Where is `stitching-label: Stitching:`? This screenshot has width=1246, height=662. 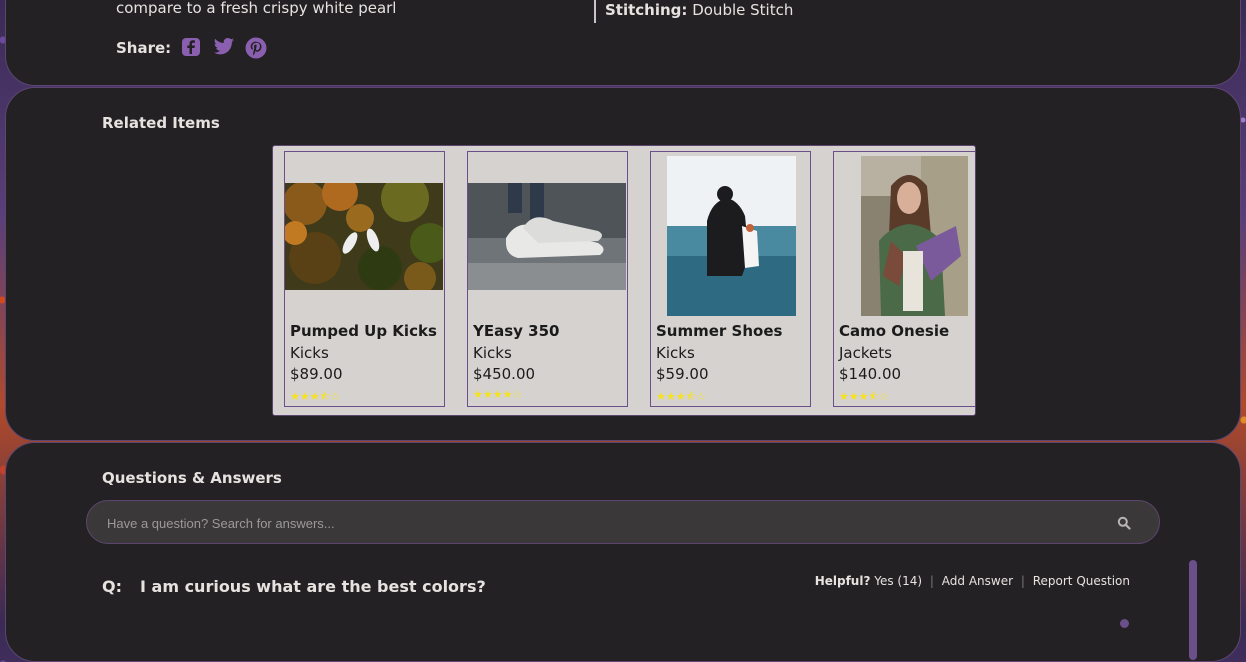
stitching-label: Stitching: is located at coordinates (646, 10).